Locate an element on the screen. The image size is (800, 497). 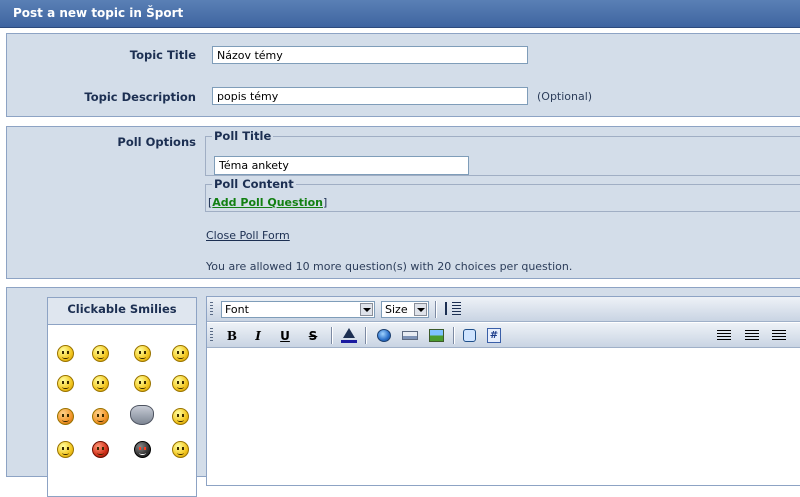
add-poll-question-wrap: [Add Poll Question] is located at coordinates (268, 202).